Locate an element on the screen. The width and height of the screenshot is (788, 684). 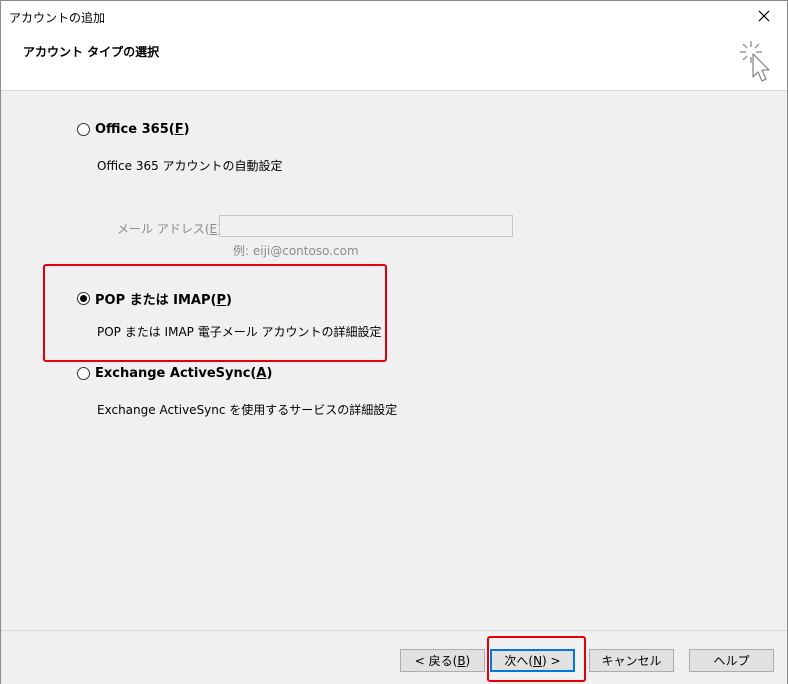
help-button: ヘルプ is located at coordinates (731, 660).